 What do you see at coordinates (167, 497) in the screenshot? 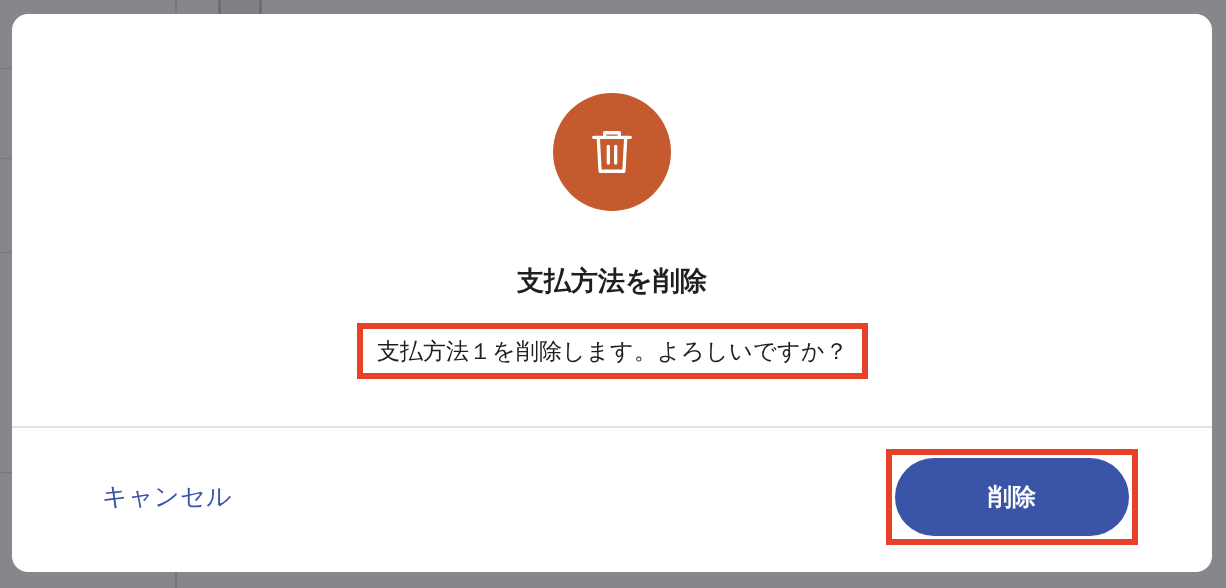
I see `cancel-link: キャンセル` at bounding box center [167, 497].